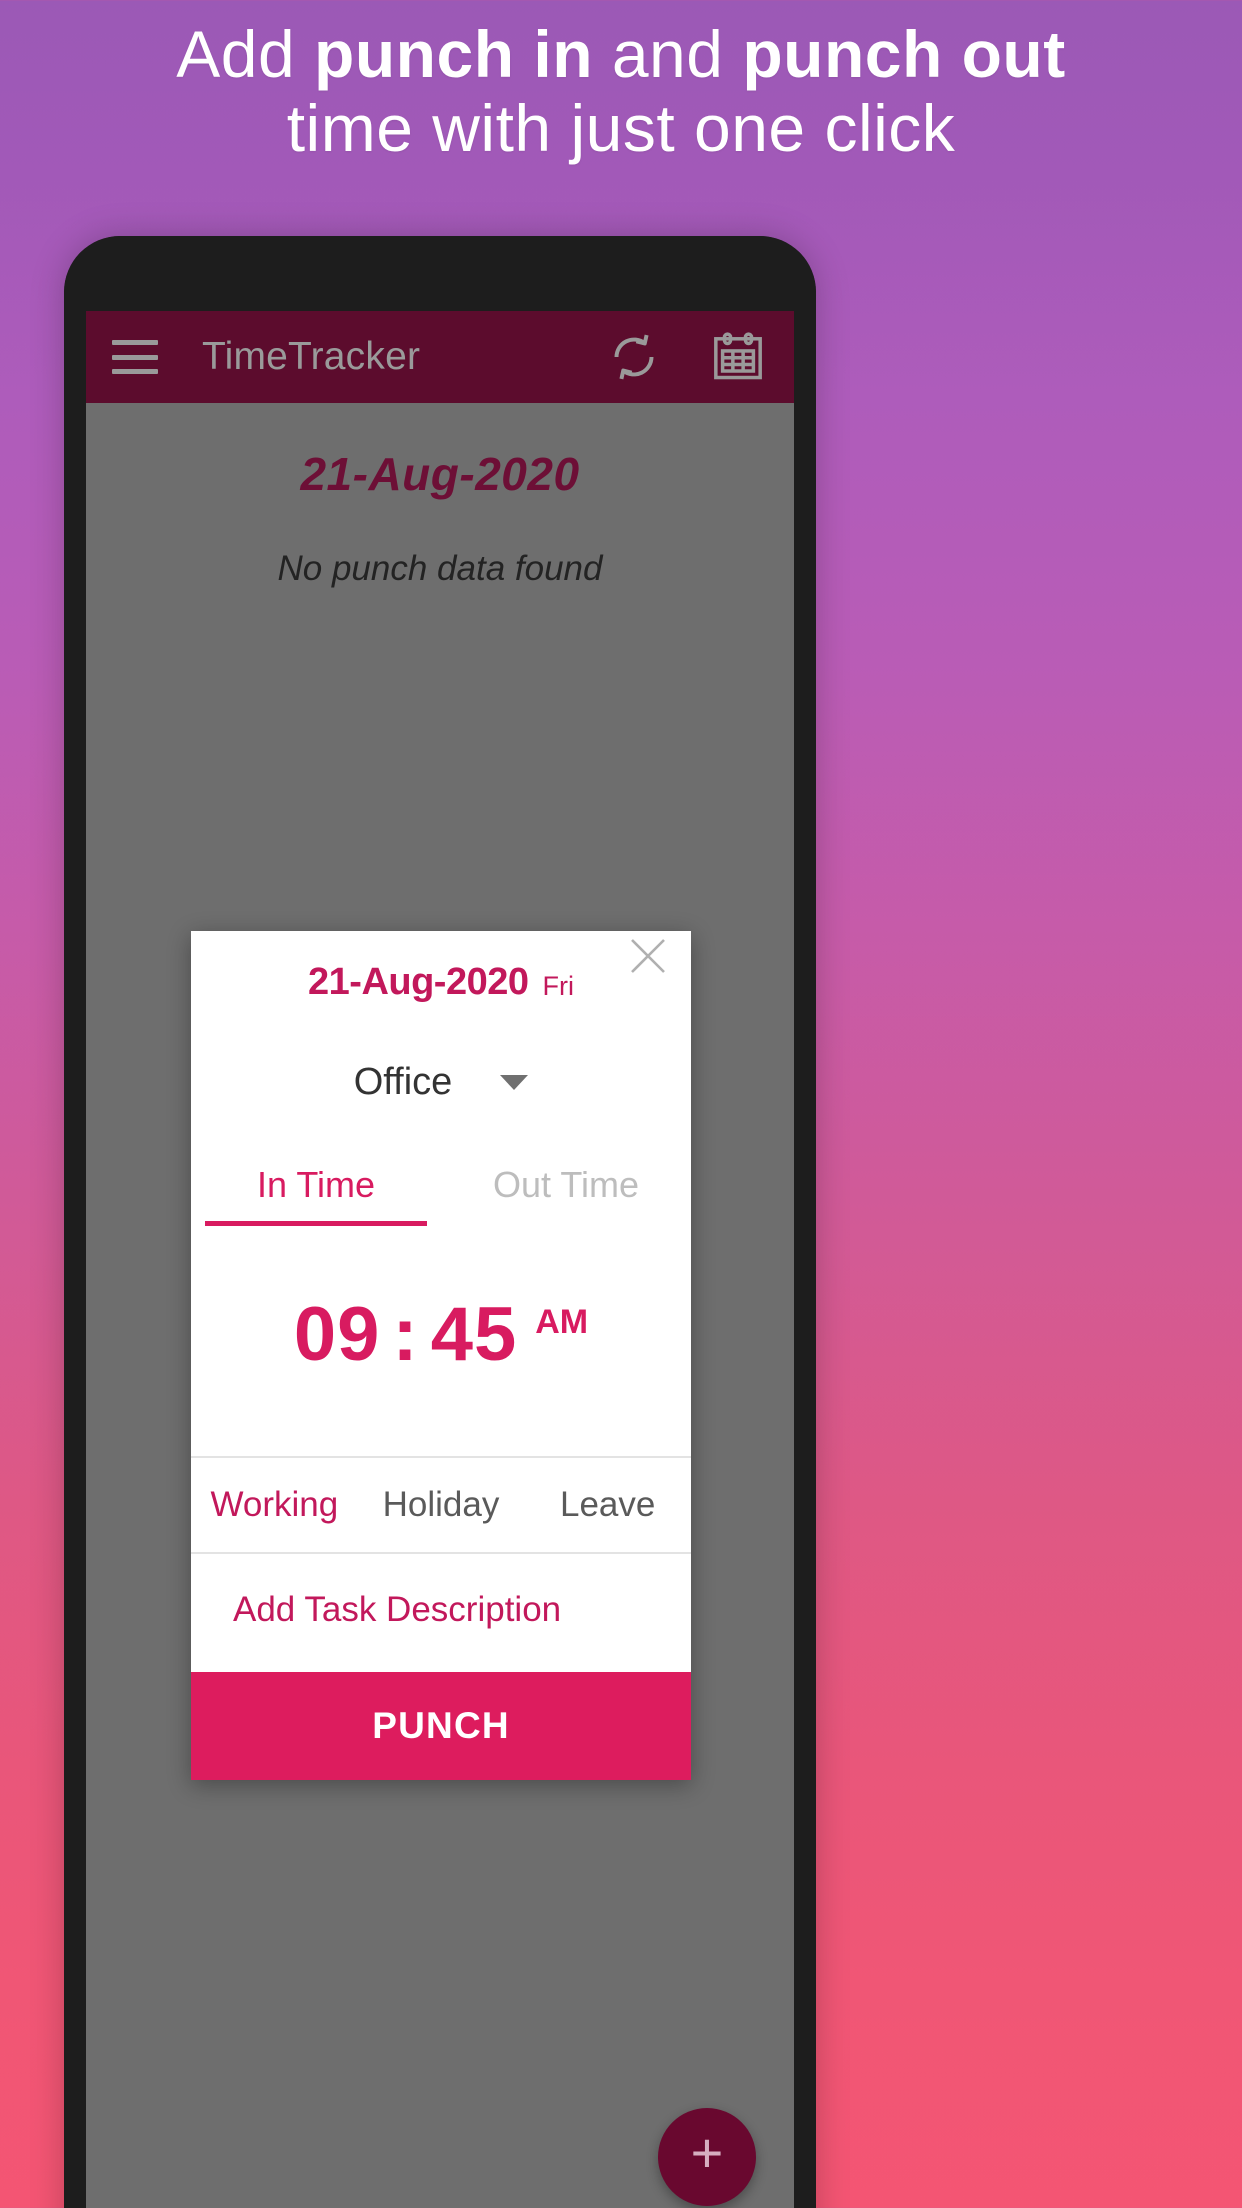  What do you see at coordinates (561, 1322) in the screenshot?
I see `time-meridiem: AM` at bounding box center [561, 1322].